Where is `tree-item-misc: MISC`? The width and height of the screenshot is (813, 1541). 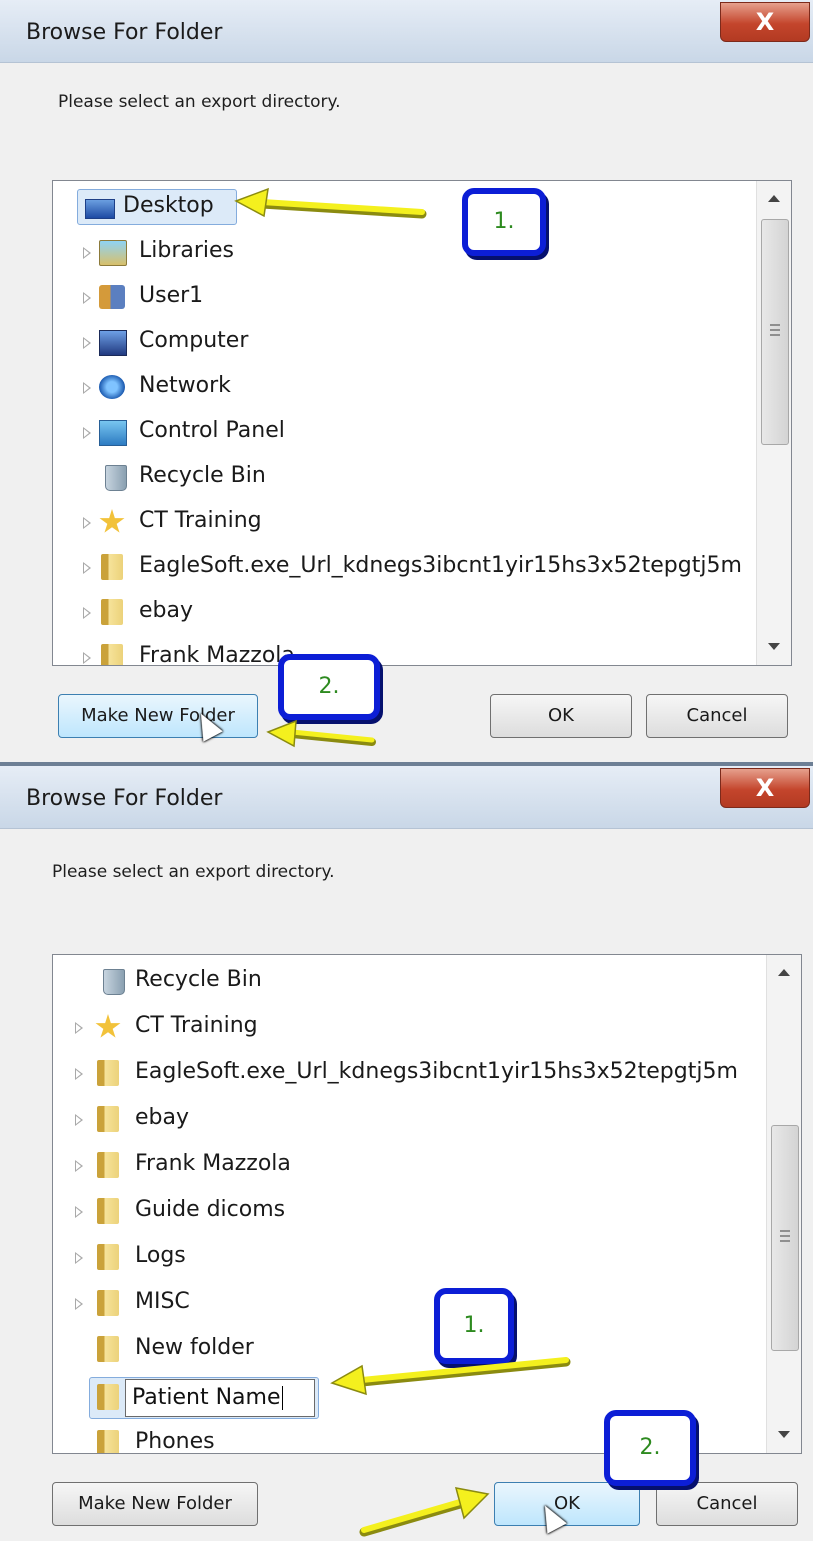 tree-item-misc: MISC is located at coordinates (403, 1303).